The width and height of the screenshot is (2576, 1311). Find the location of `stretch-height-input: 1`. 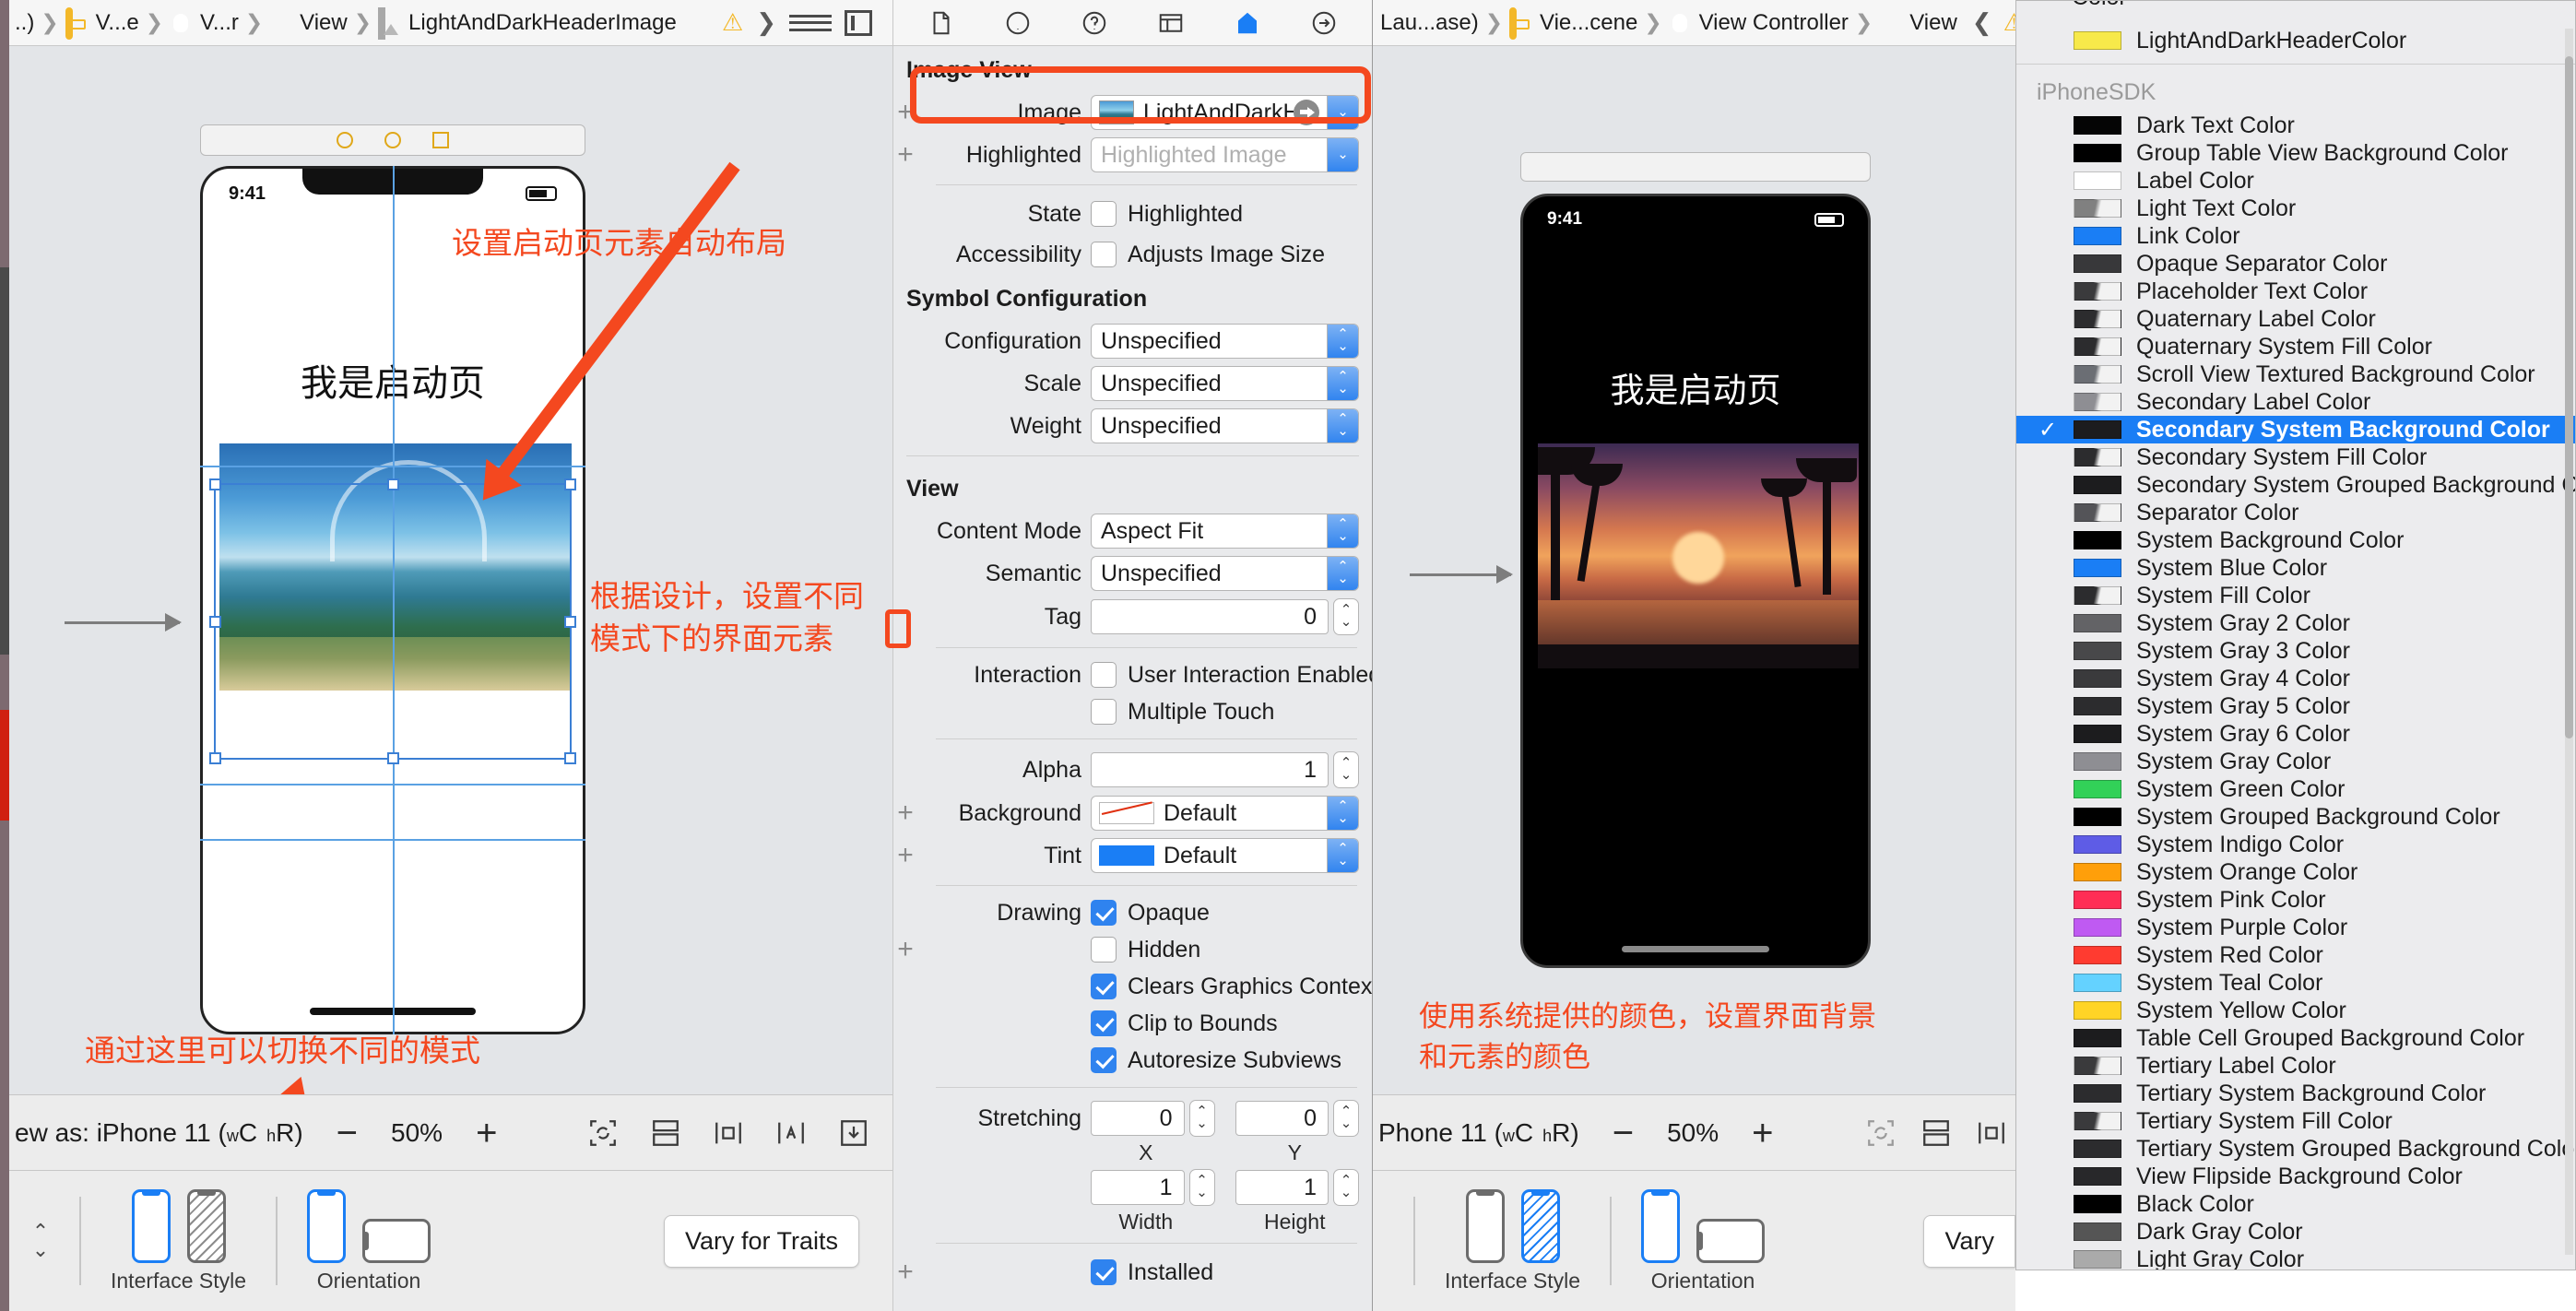

stretch-height-input: 1 is located at coordinates (1282, 1187).